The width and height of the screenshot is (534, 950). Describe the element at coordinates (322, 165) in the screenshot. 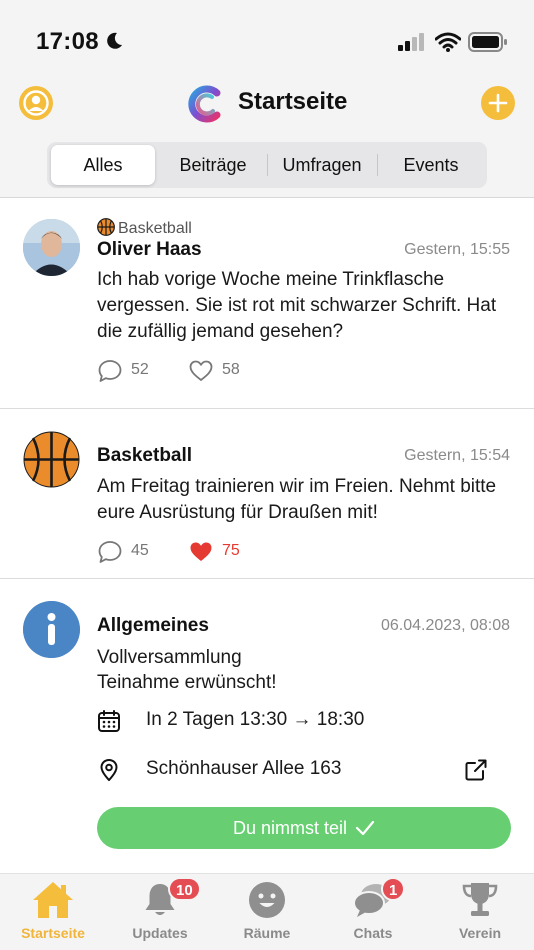

I see `segment-umfragen: Umfragen` at that location.